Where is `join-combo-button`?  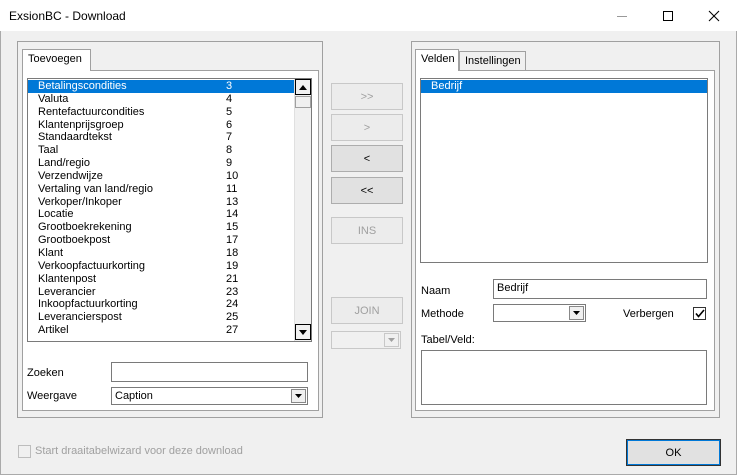 join-combo-button is located at coordinates (391, 340).